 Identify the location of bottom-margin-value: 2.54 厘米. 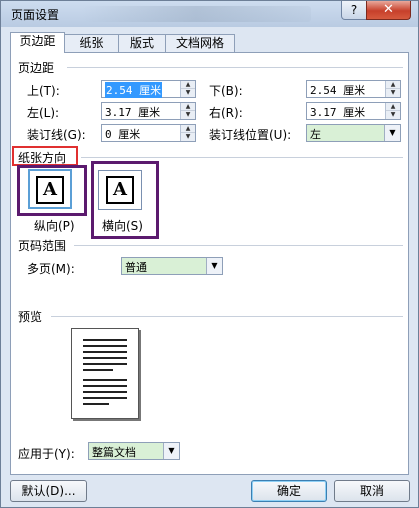
(338, 90).